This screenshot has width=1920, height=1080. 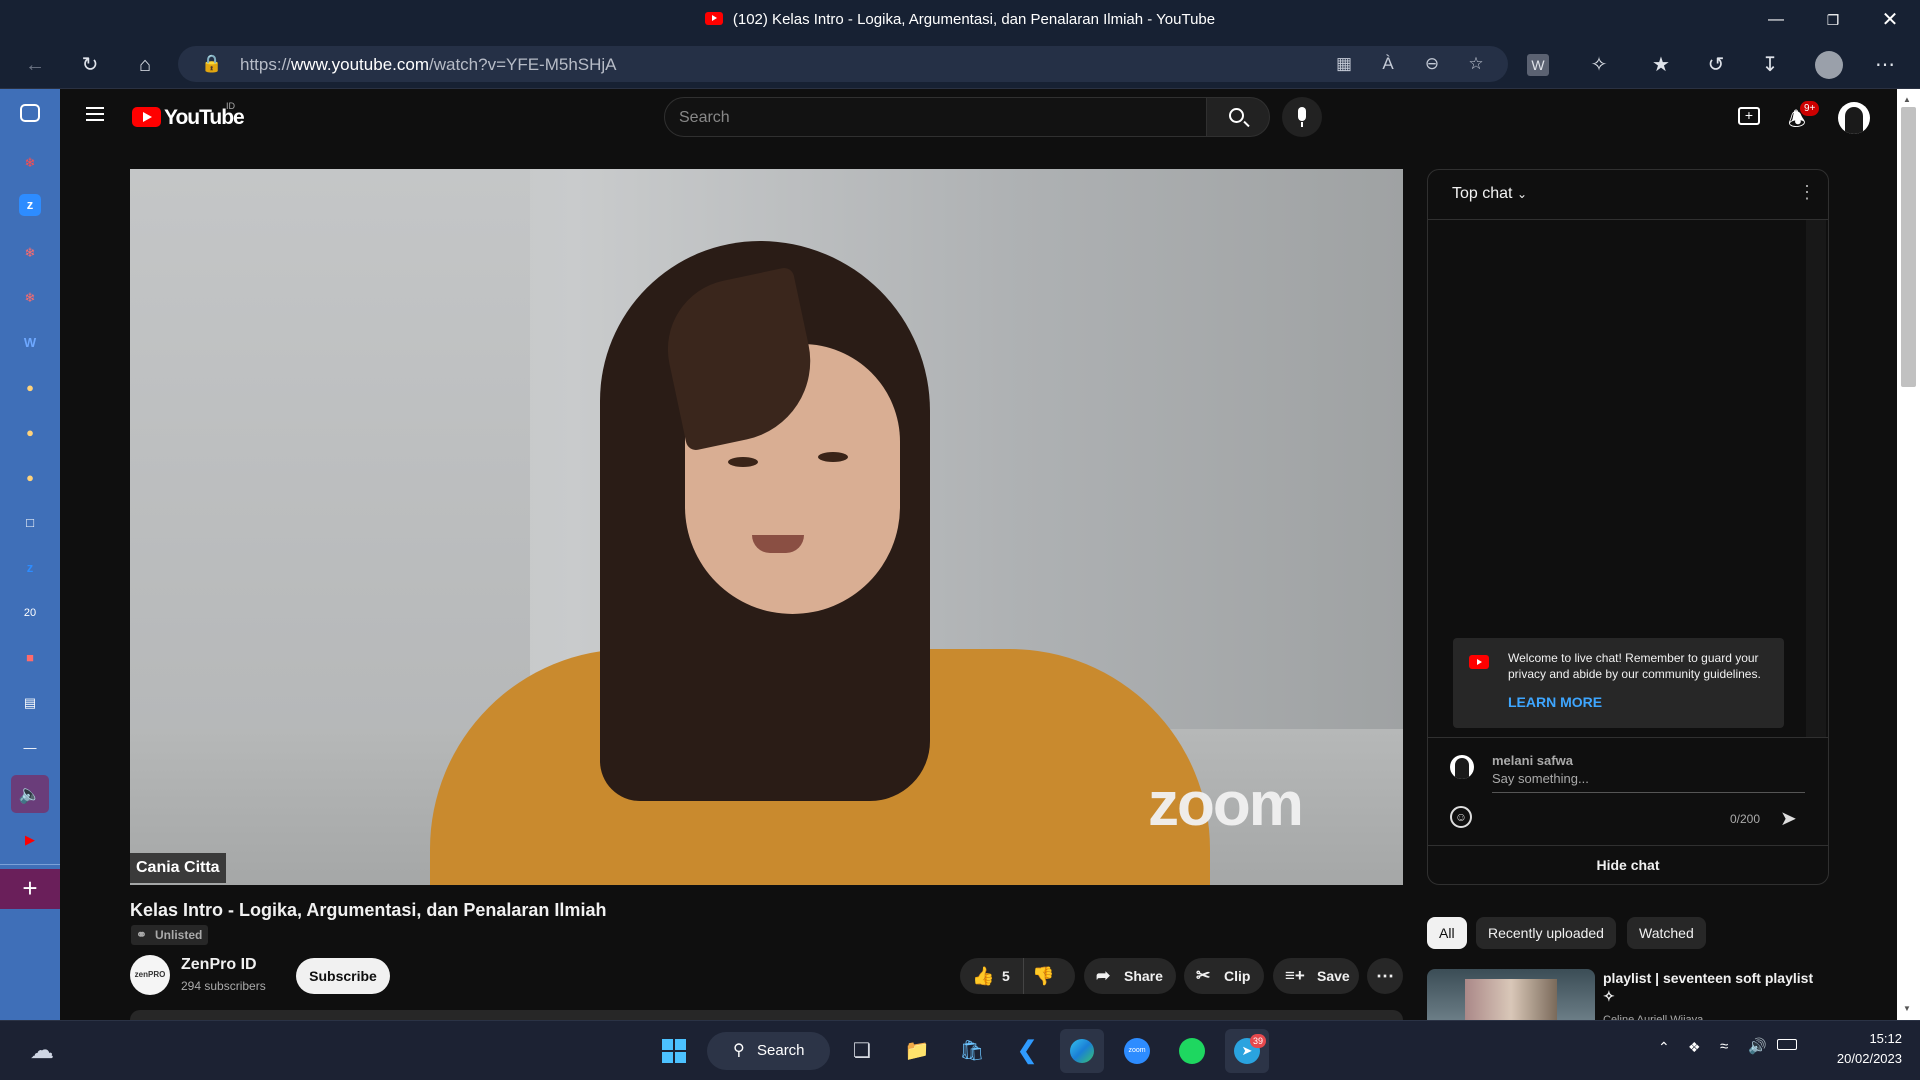 What do you see at coordinates (1546, 933) in the screenshot?
I see `filter-chip-recently-uploaded: Recently uploaded` at bounding box center [1546, 933].